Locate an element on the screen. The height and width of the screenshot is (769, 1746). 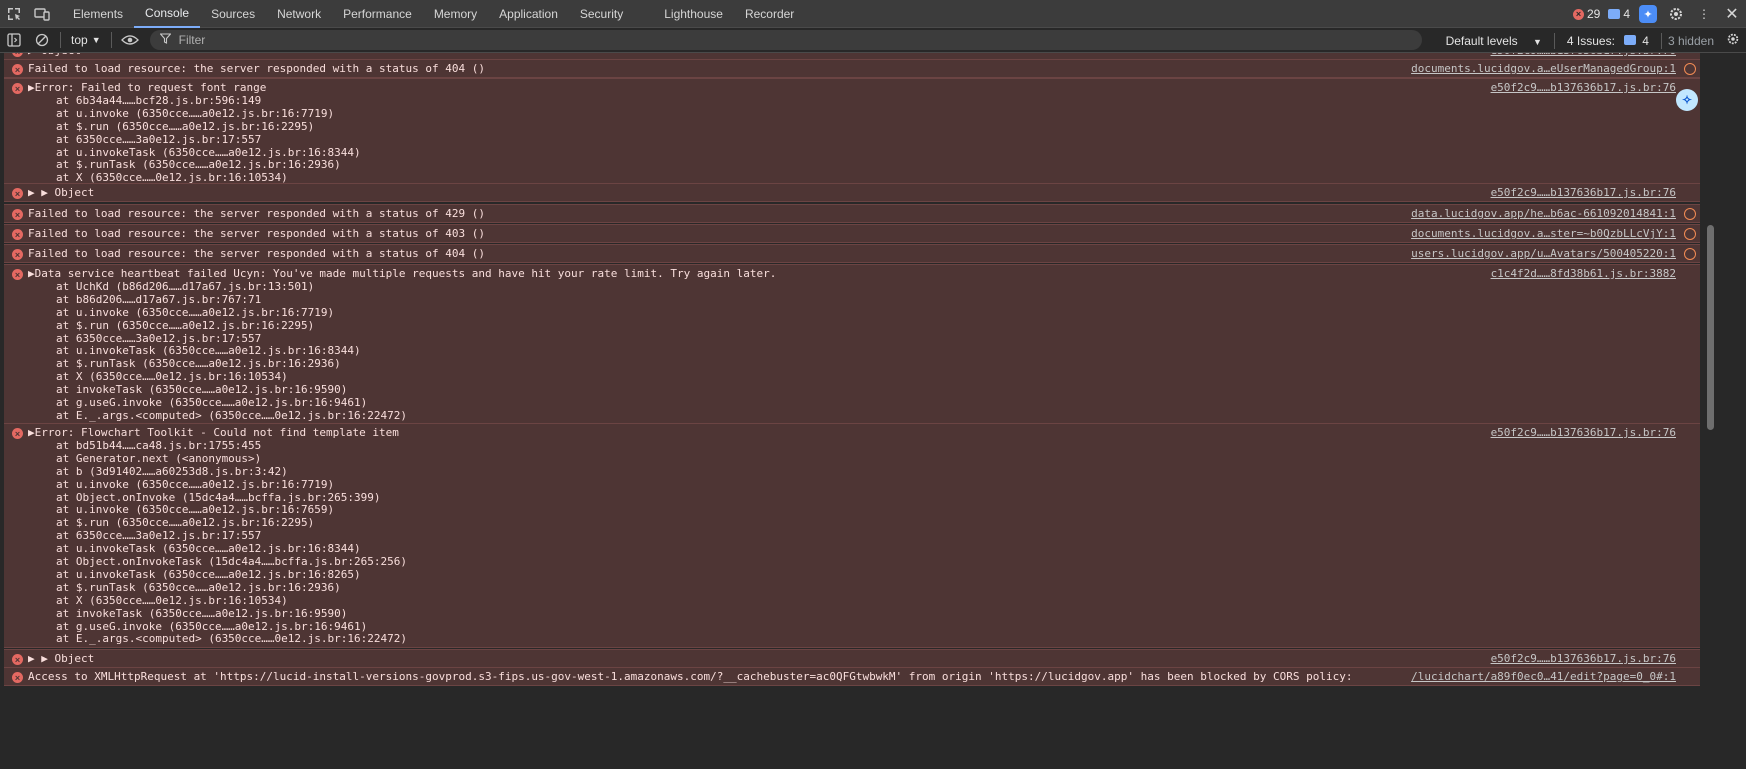
log-levels-dropdown: Default levels ▼ is located at coordinates (1494, 41).